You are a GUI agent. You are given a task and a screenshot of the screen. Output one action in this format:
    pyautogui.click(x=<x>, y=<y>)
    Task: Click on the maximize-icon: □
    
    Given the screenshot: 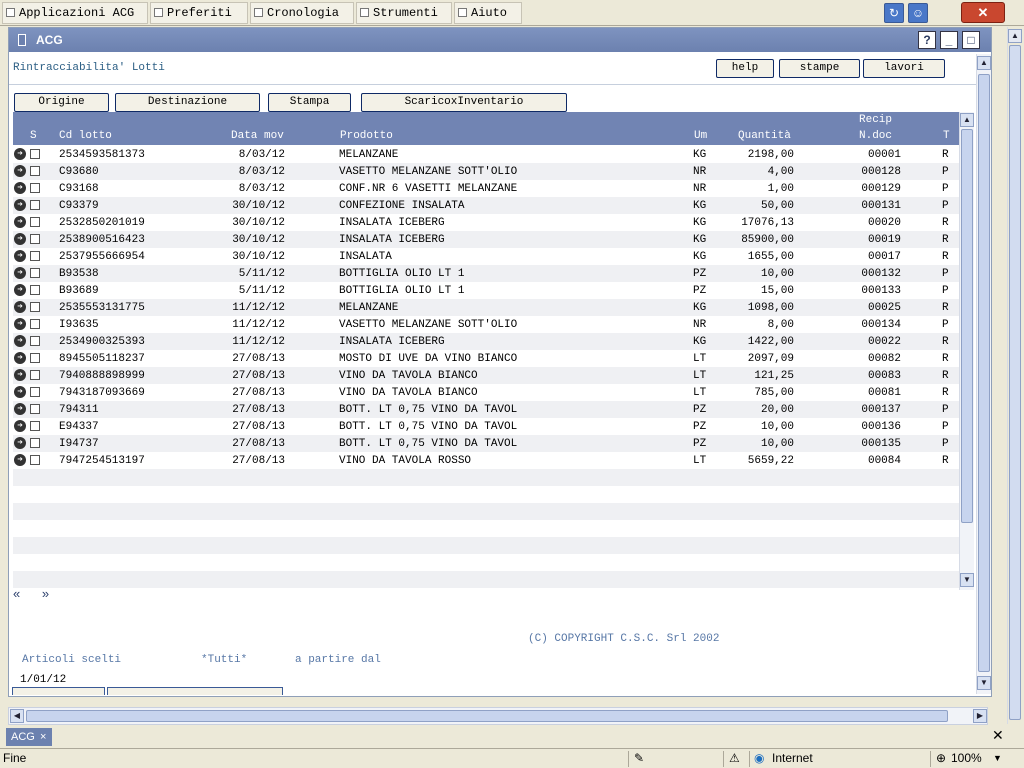 What is the action you would take?
    pyautogui.click(x=971, y=40)
    